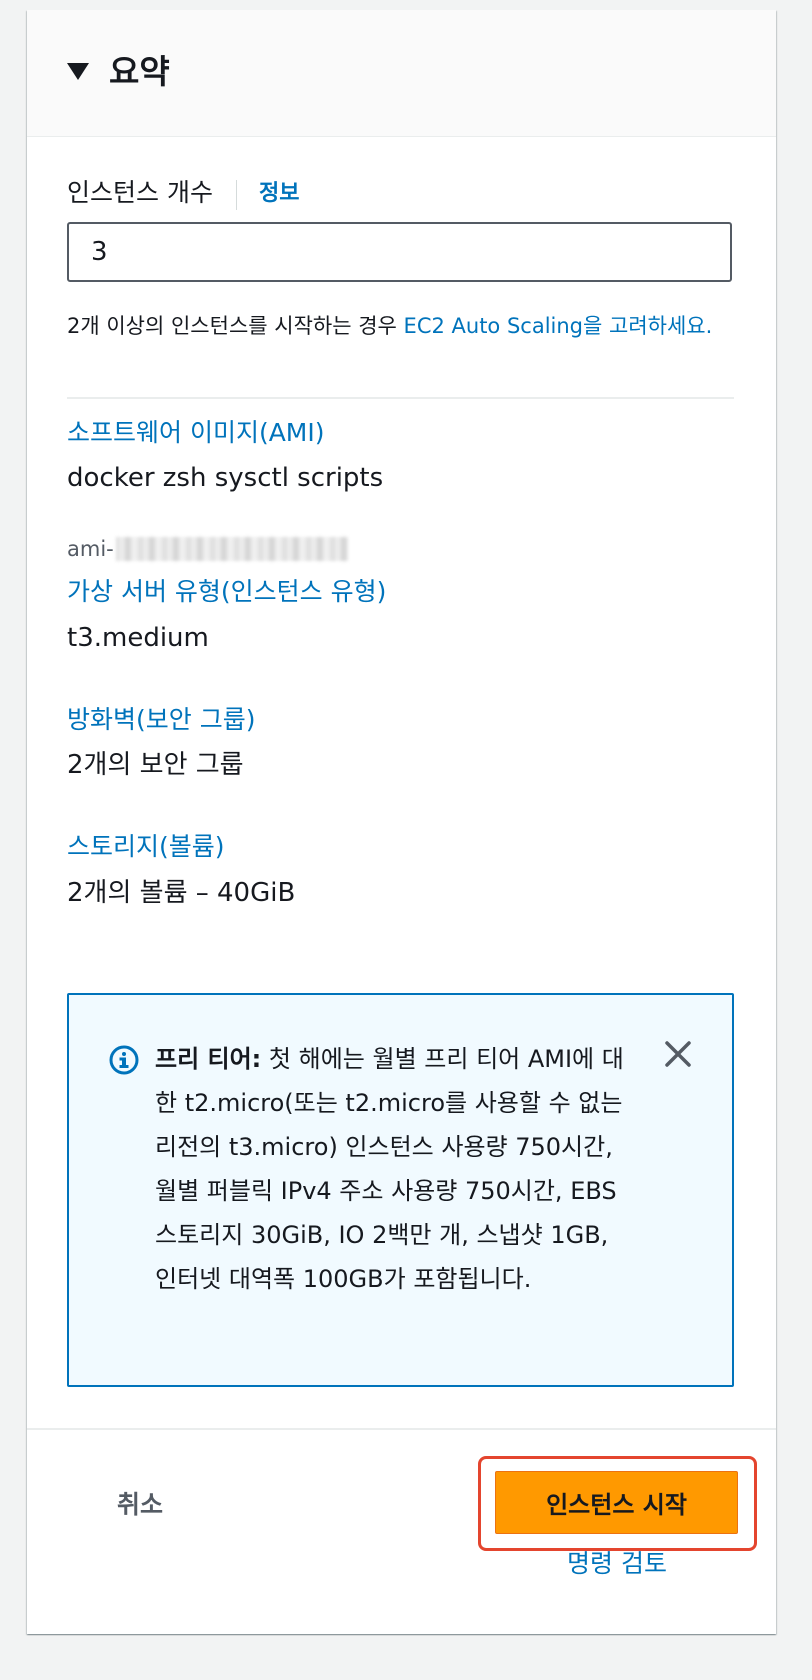  Describe the element at coordinates (196, 433) in the screenshot. I see `ami-link: 소프트웨어 이미지(AMI)` at that location.